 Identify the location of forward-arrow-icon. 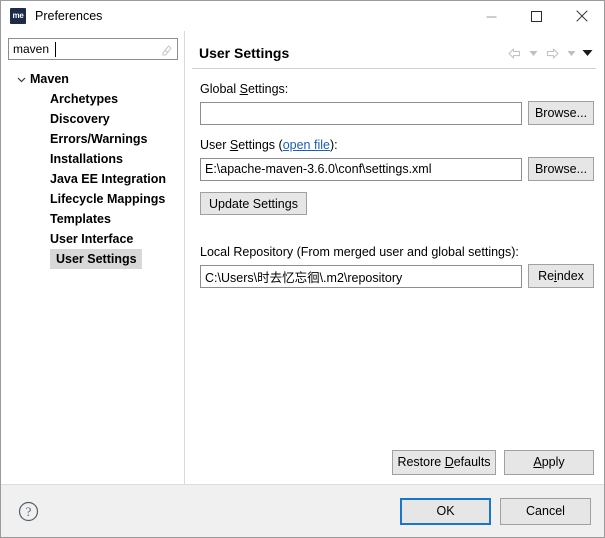
(552, 53).